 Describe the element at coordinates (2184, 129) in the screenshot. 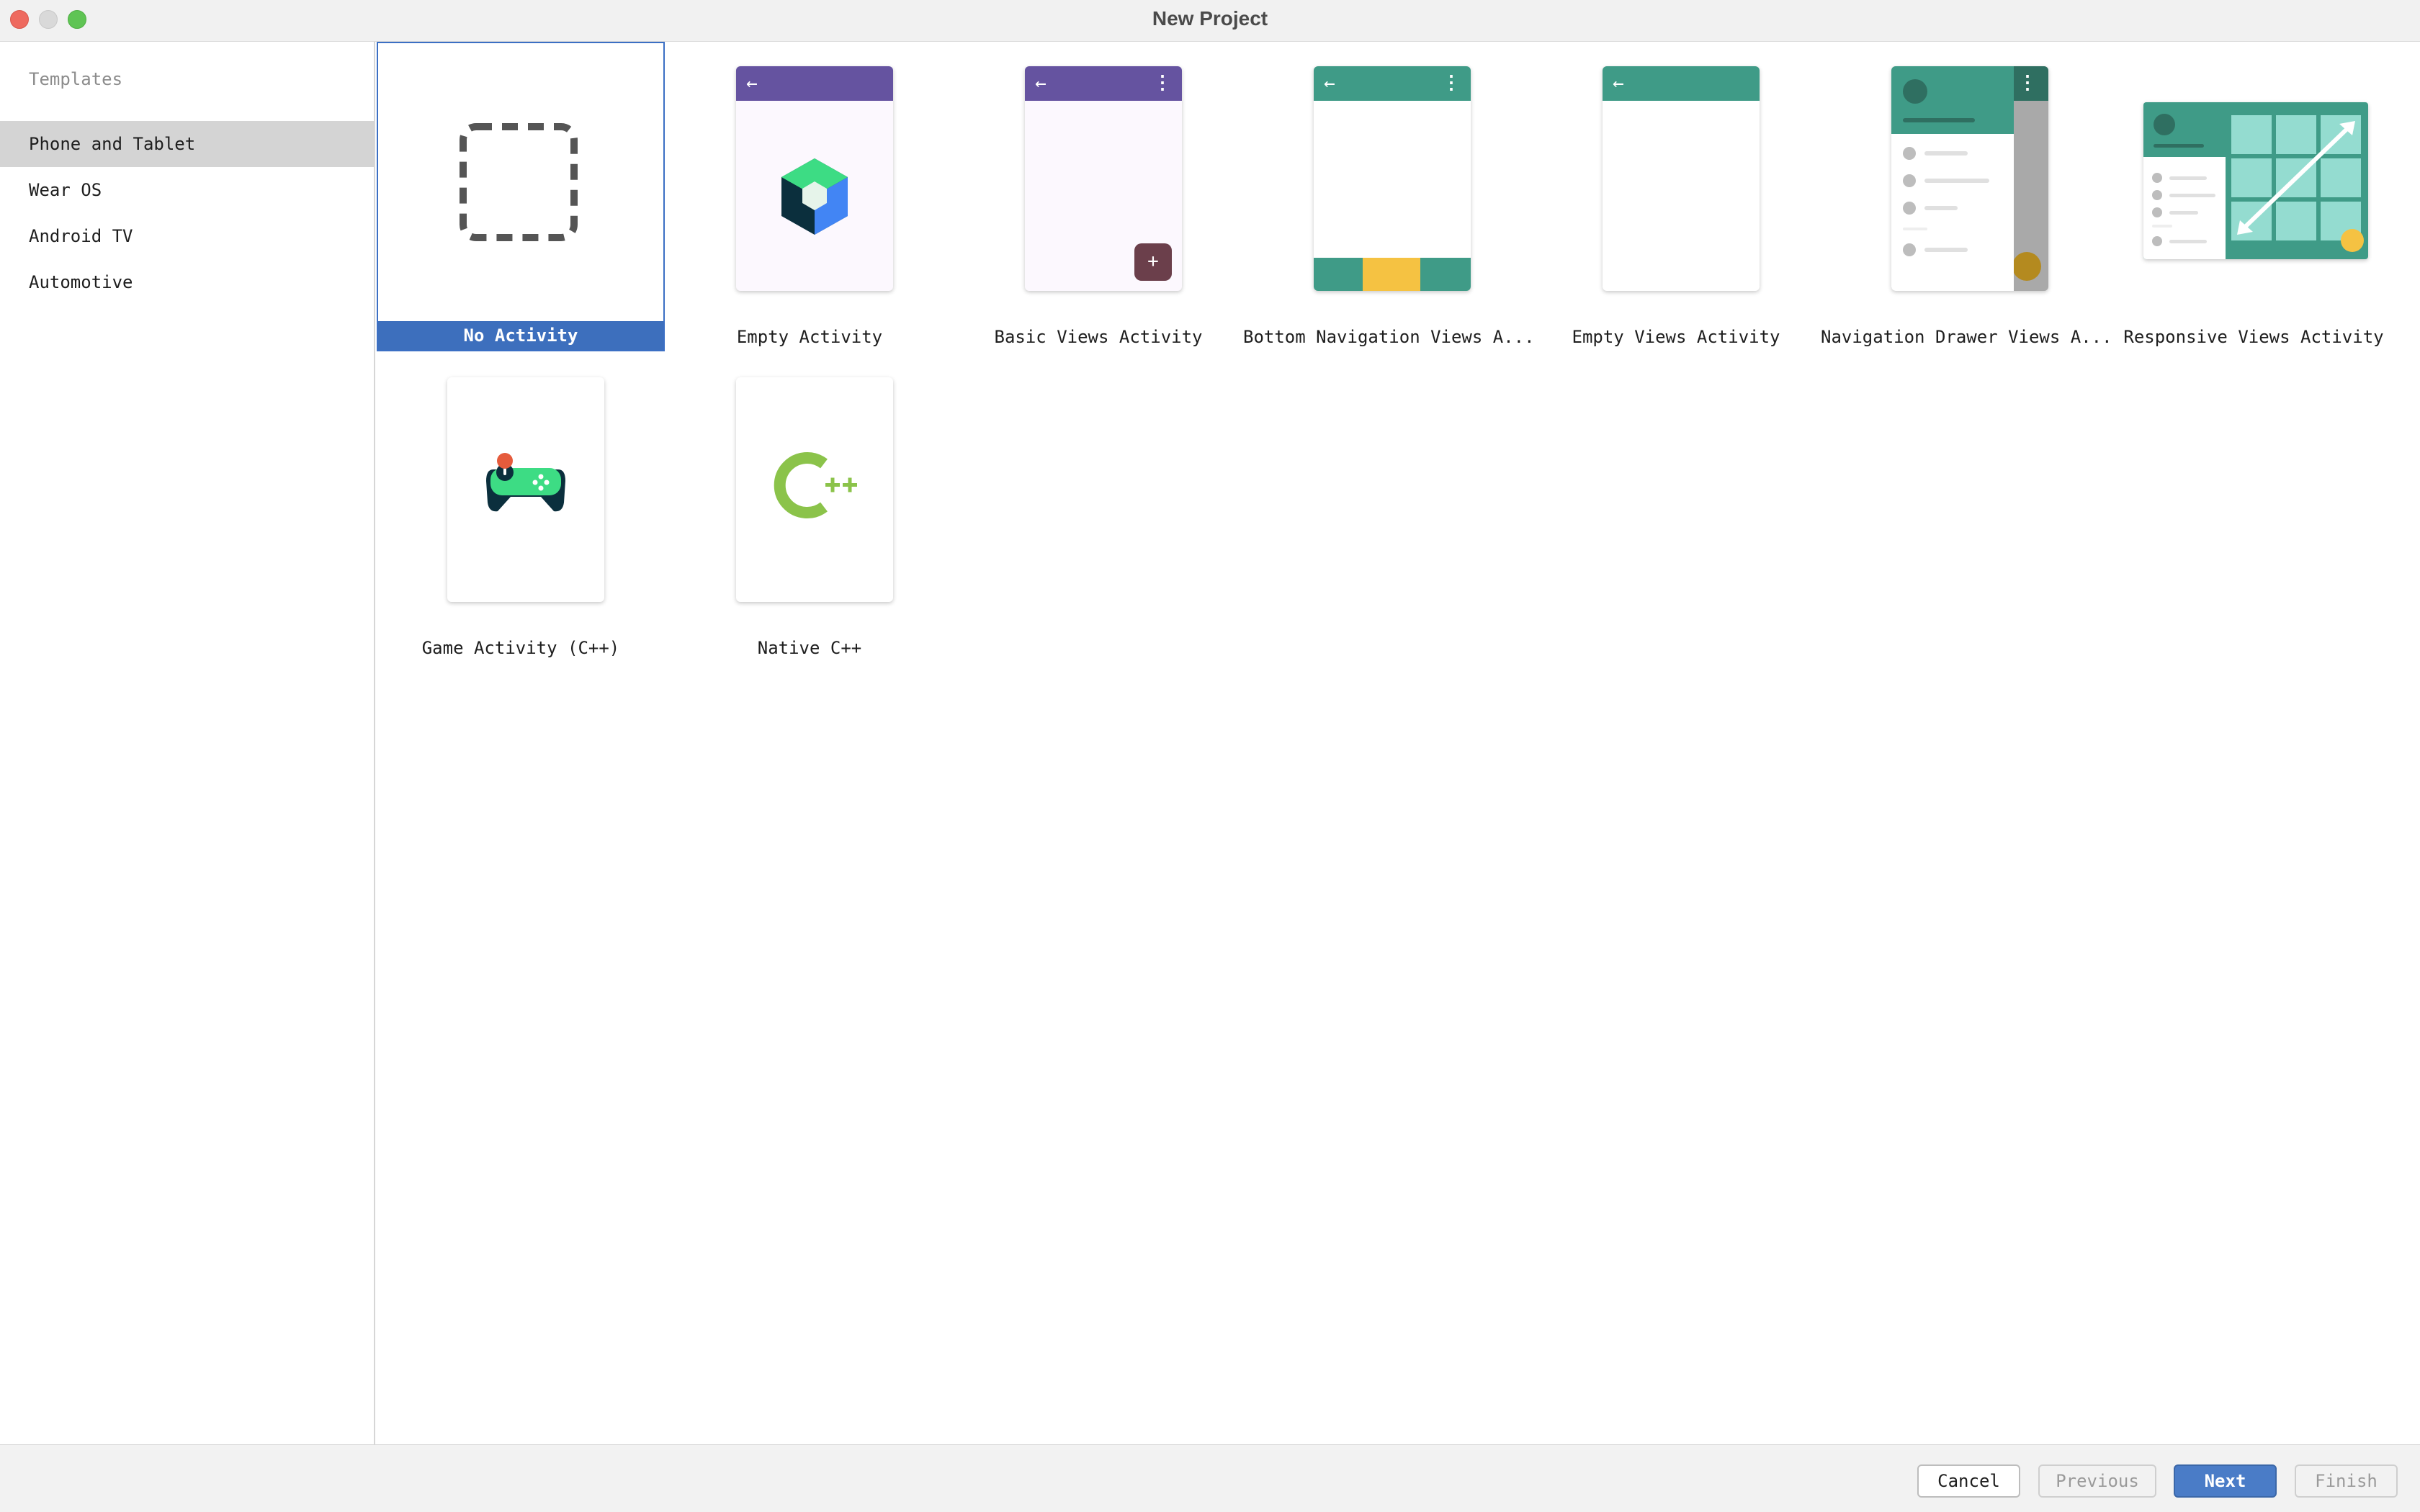

I see `list-pane-header` at that location.